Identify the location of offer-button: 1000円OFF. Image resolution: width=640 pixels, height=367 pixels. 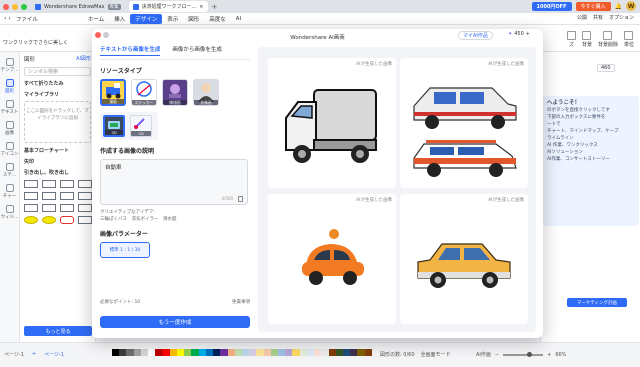
(551, 6).